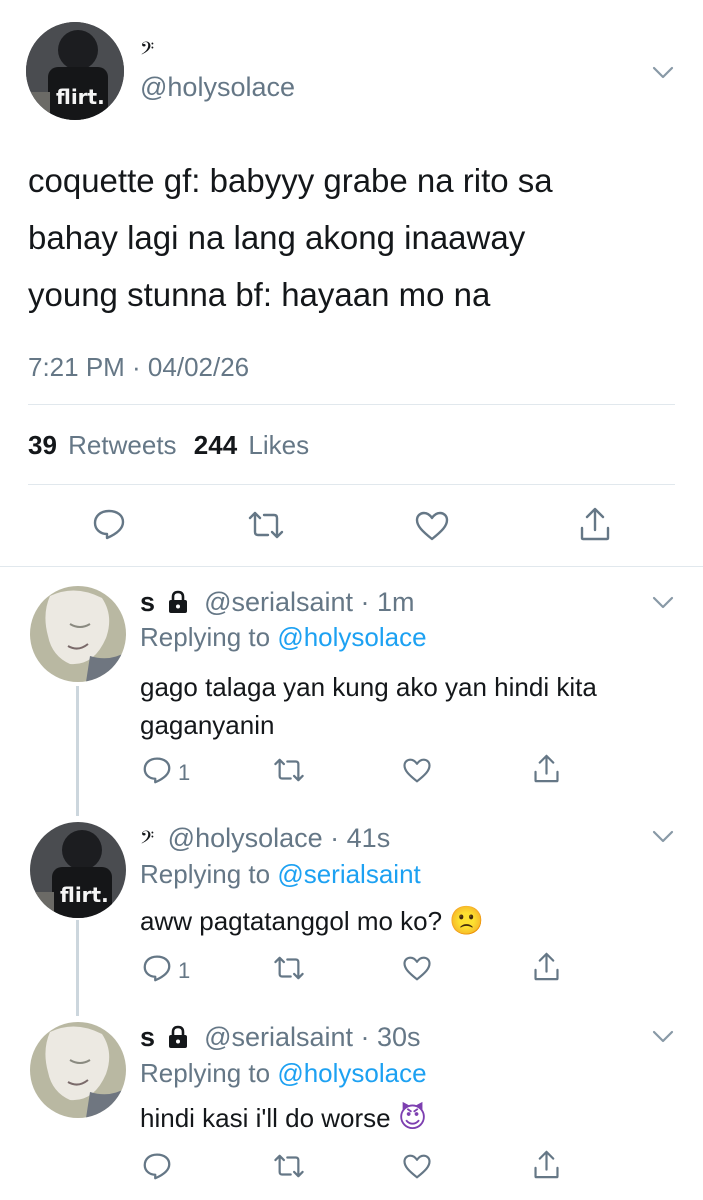 The height and width of the screenshot is (1200, 703). I want to click on tweet-text-line: bahay lagi na lang akong inaaway, so click(277, 237).